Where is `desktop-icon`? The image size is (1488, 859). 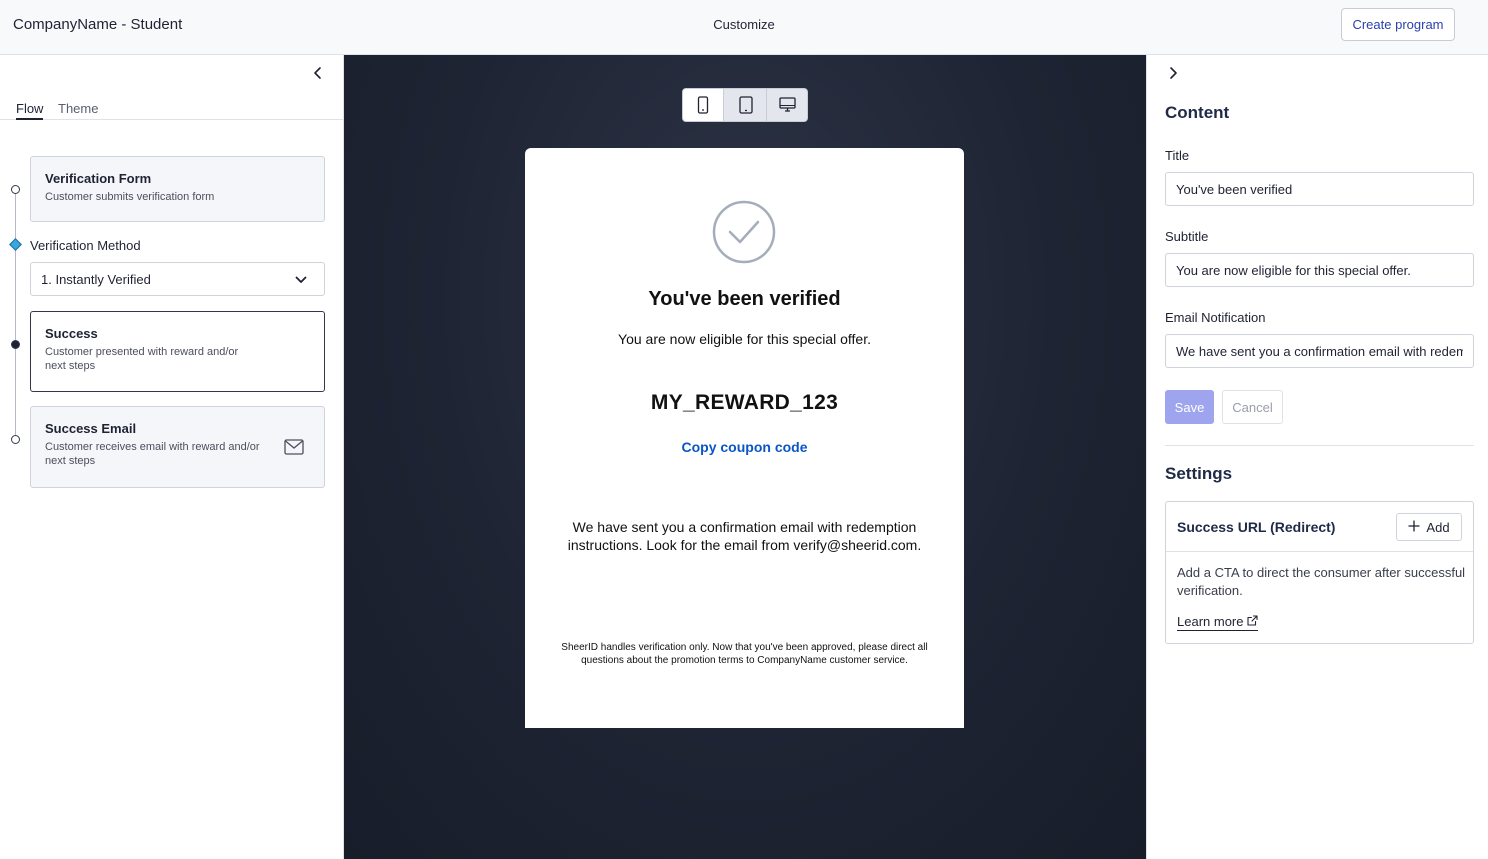
desktop-icon is located at coordinates (786, 105).